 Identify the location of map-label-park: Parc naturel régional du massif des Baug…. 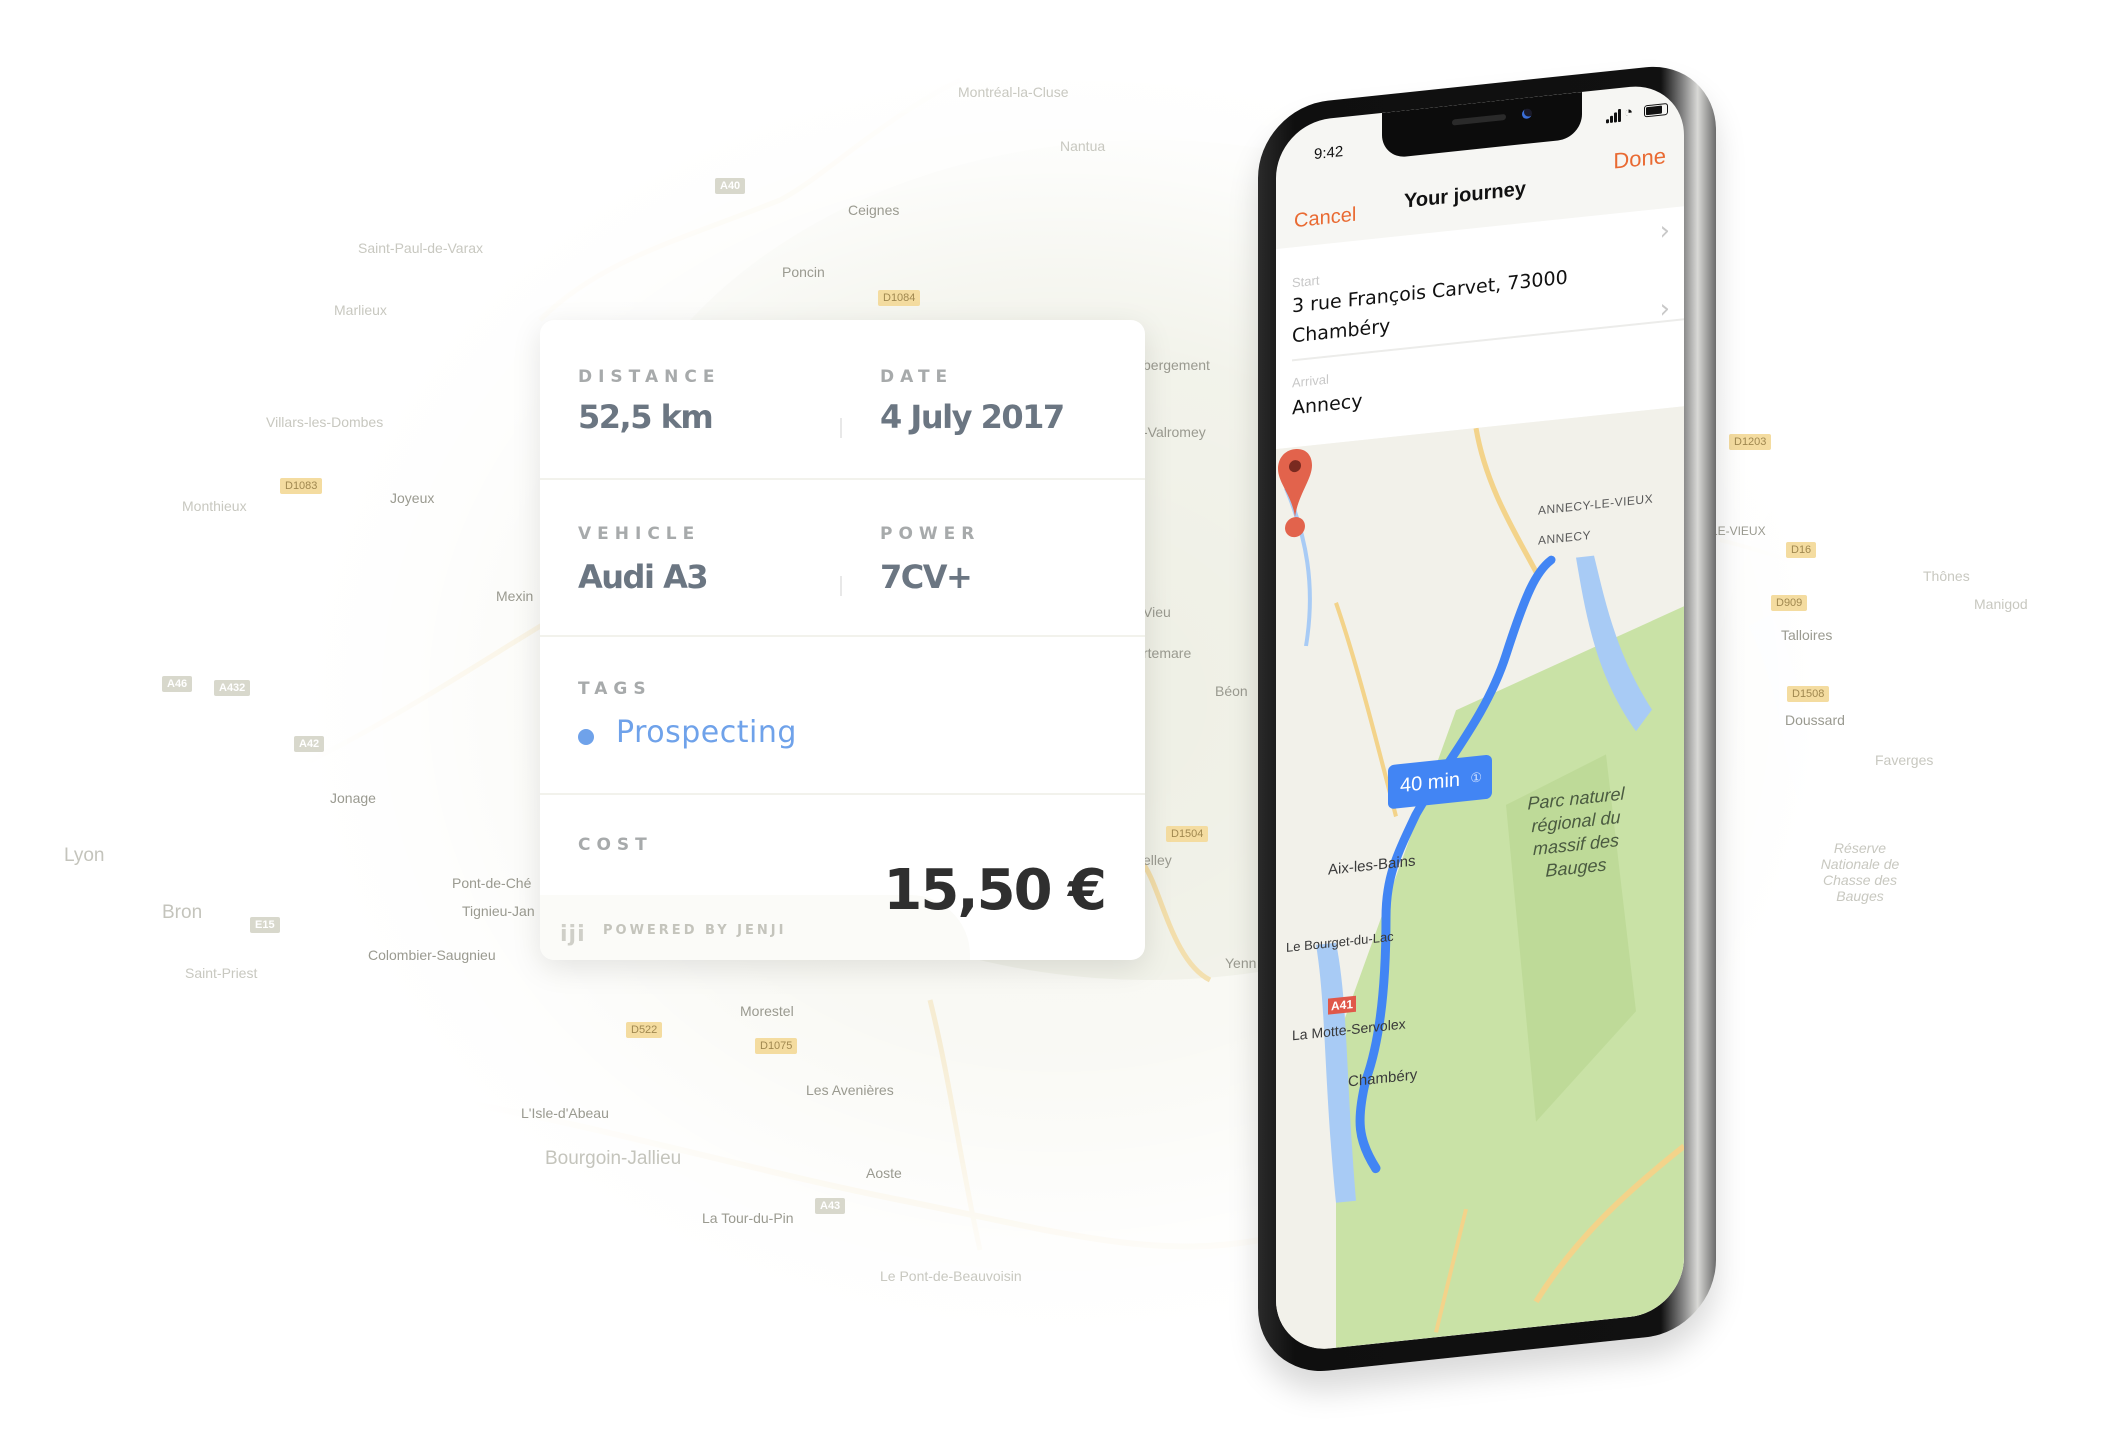
(1576, 832).